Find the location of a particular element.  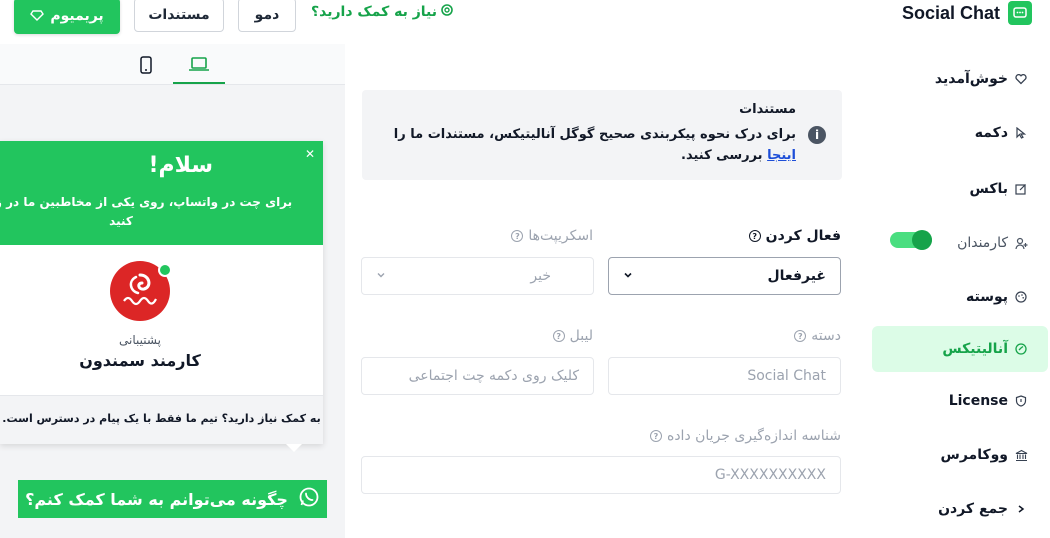

heart-icon is located at coordinates (1021, 79).